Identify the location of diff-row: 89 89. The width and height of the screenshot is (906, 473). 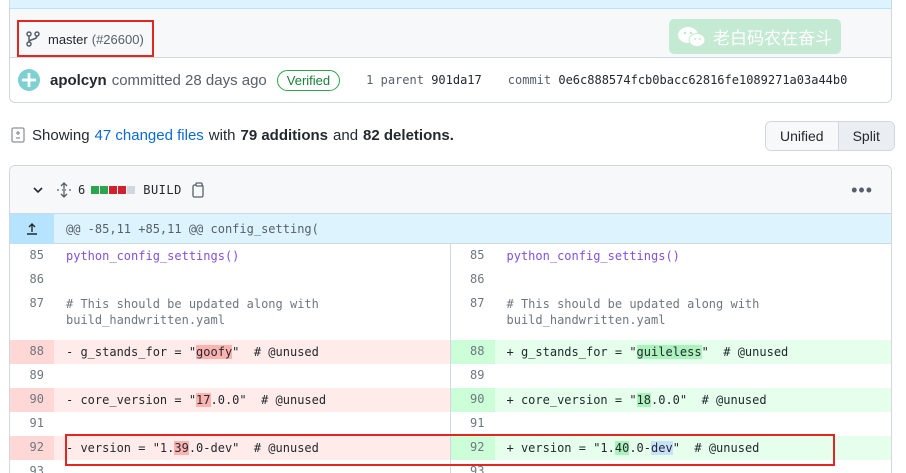
(450, 376).